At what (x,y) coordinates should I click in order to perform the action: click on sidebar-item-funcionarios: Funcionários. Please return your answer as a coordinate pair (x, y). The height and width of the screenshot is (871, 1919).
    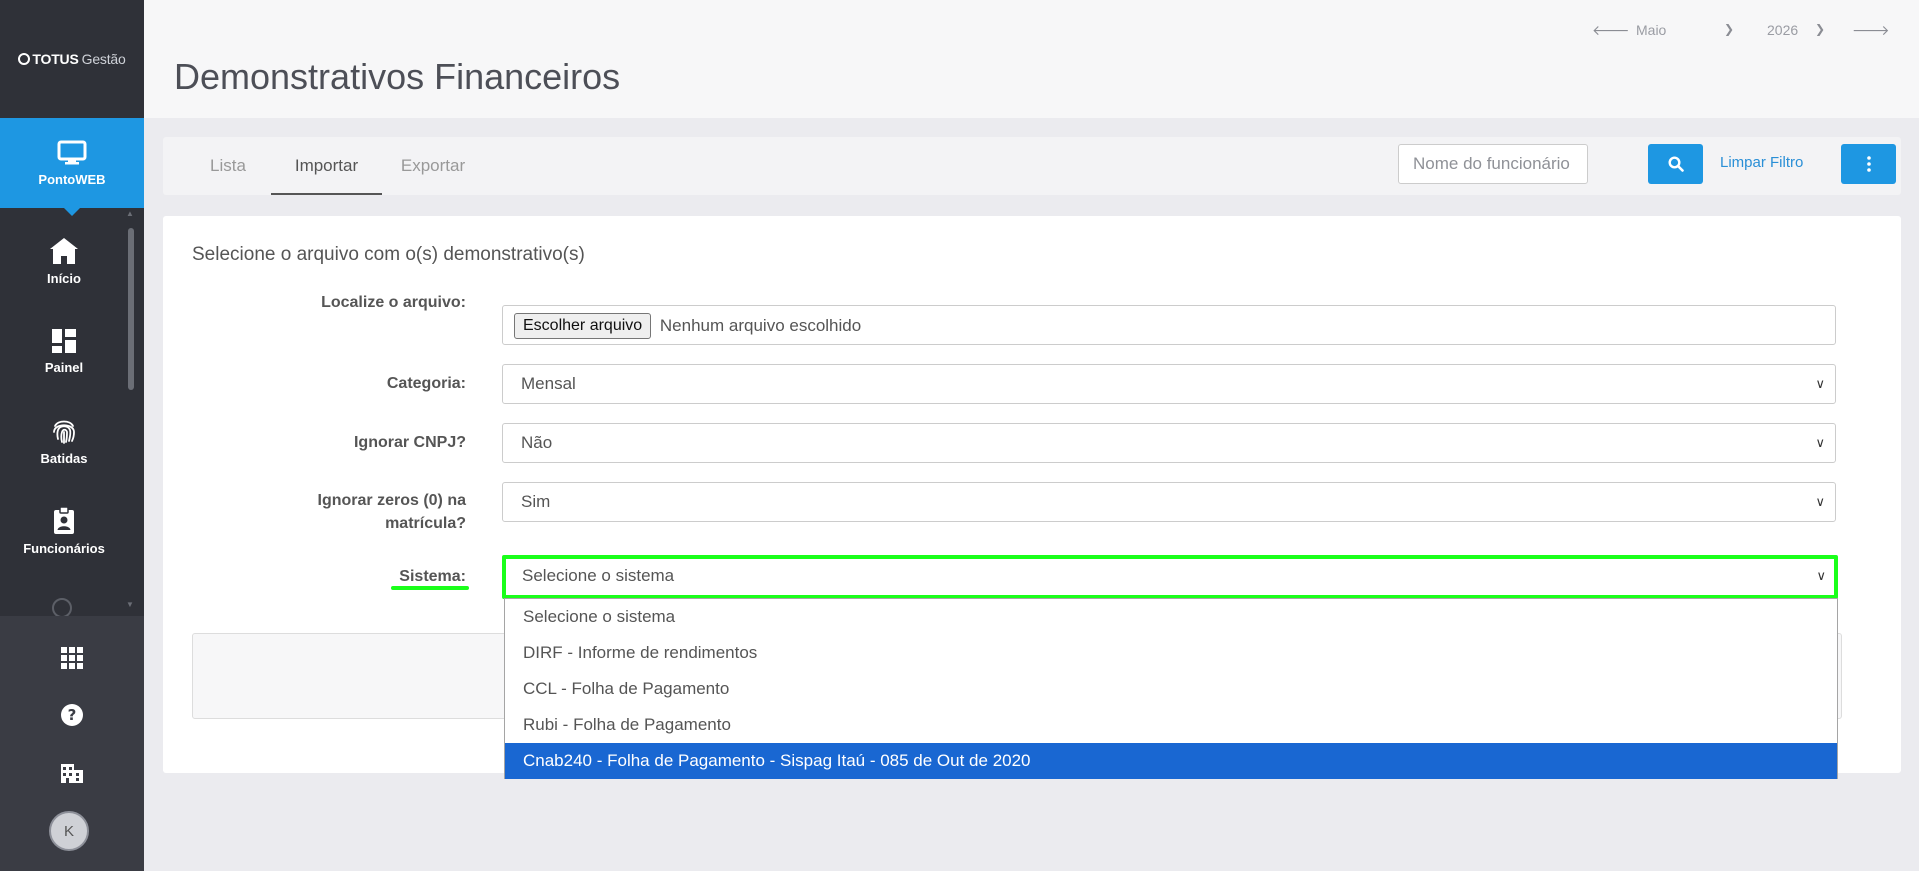
    Looking at the image, I should click on (64, 531).